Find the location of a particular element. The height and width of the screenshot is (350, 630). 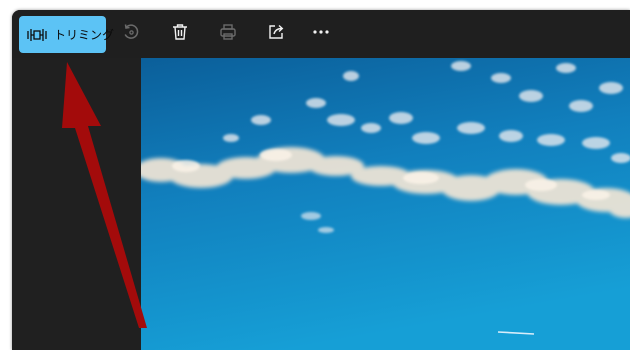

share-button is located at coordinates (276, 34).